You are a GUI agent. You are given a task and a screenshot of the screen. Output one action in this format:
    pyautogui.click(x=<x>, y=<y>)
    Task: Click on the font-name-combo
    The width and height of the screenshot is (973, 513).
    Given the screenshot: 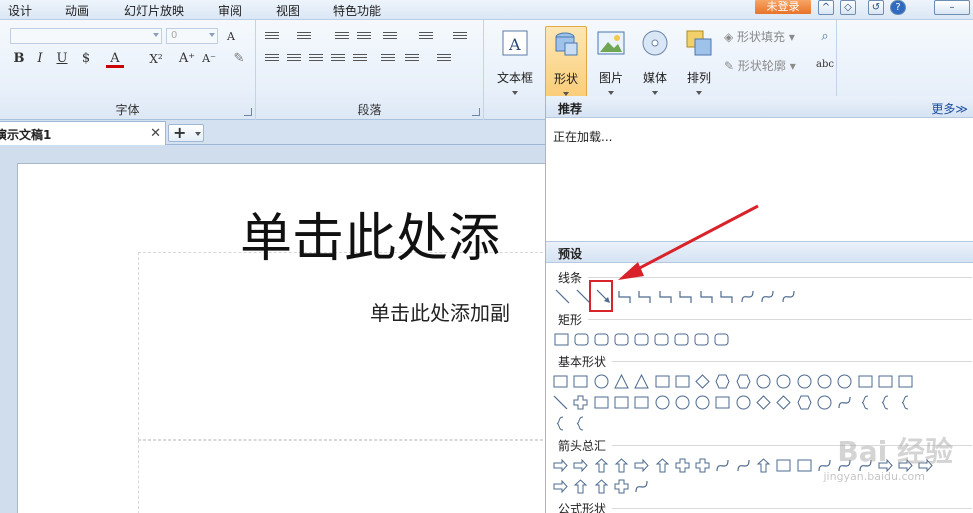 What is the action you would take?
    pyautogui.click(x=86, y=36)
    